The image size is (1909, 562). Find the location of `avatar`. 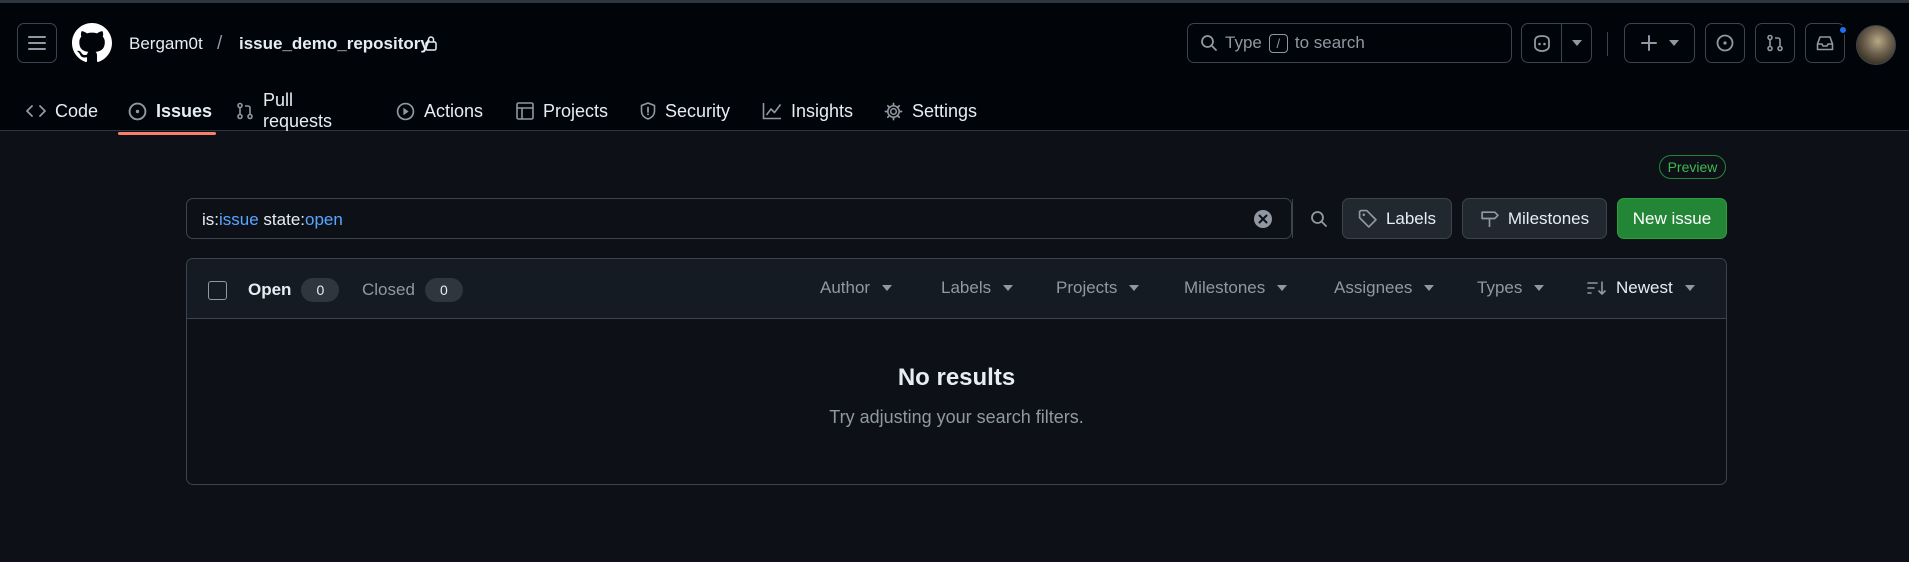

avatar is located at coordinates (1876, 45).